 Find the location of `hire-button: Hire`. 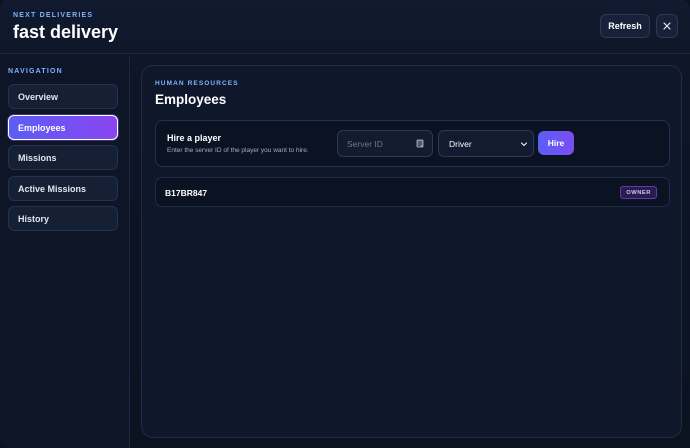

hire-button: Hire is located at coordinates (556, 143).